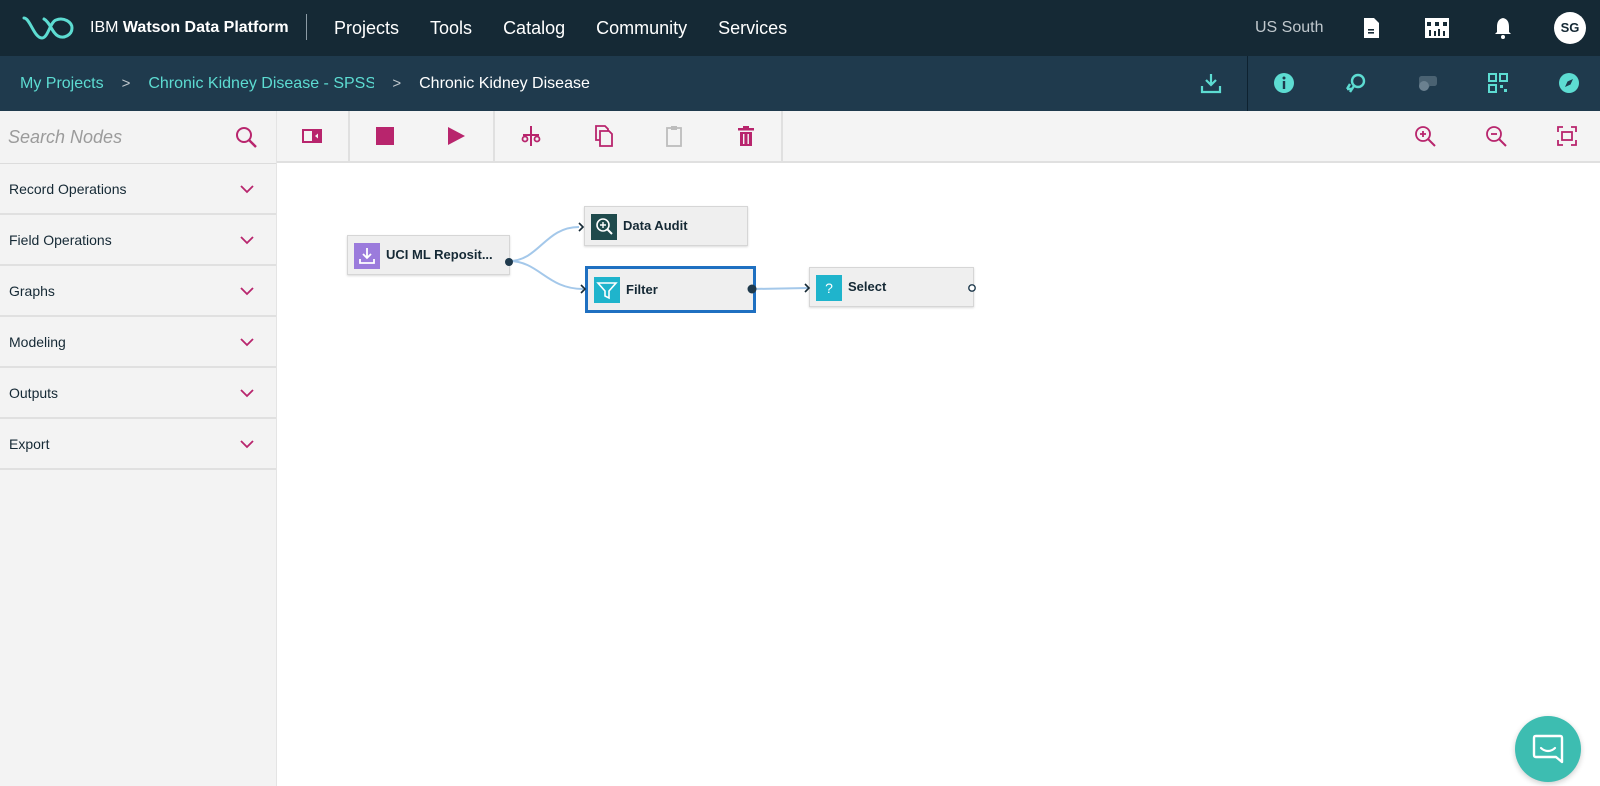 The width and height of the screenshot is (1600, 786). Describe the element at coordinates (1284, 83) in the screenshot. I see `info-icon` at that location.